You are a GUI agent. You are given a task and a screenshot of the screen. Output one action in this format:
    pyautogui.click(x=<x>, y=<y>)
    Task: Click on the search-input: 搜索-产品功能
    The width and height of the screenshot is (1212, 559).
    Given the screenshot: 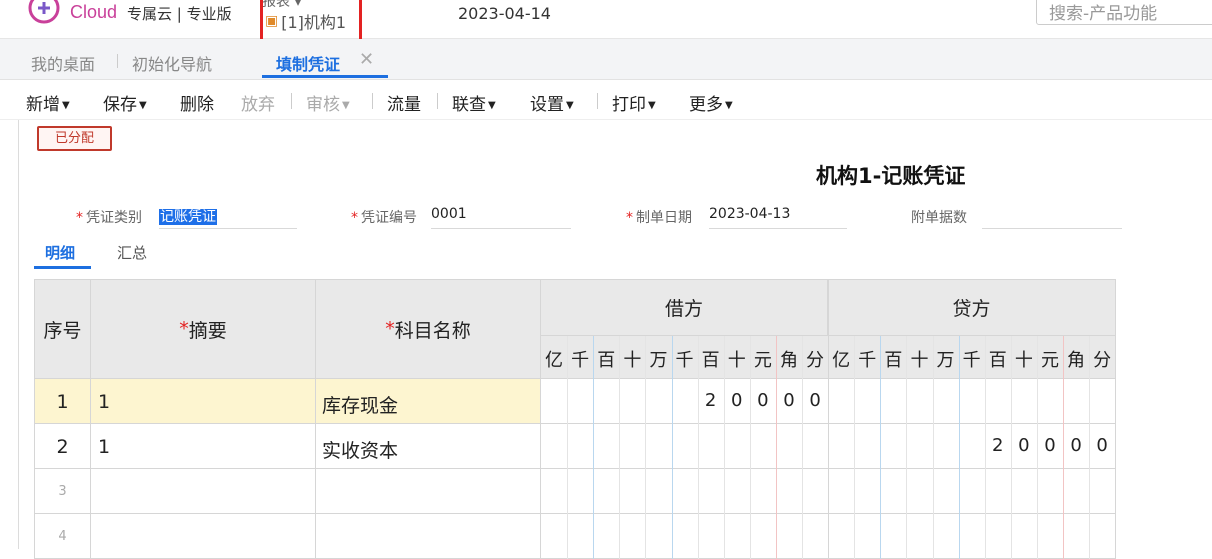 What is the action you would take?
    pyautogui.click(x=1124, y=12)
    